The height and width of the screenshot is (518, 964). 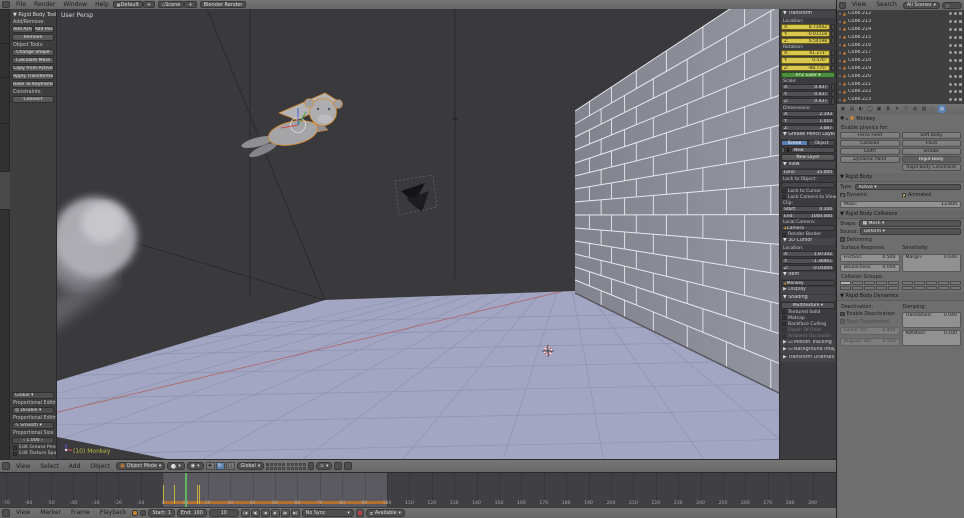 I want to click on new-layer-button: New Layer, so click(x=808, y=157).